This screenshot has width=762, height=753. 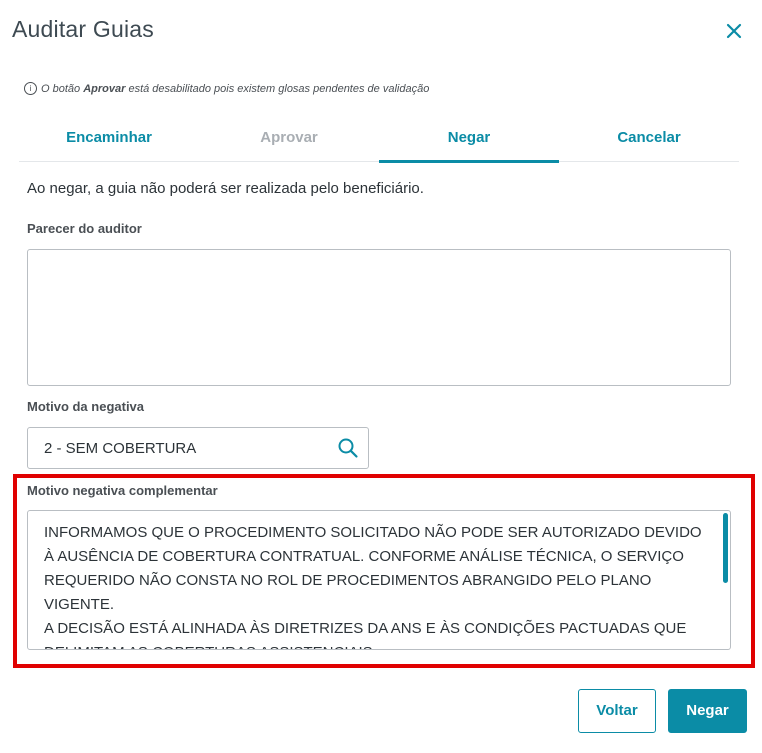 What do you see at coordinates (198, 448) in the screenshot?
I see `motivo-select: 2 - SEM COBERTURA` at bounding box center [198, 448].